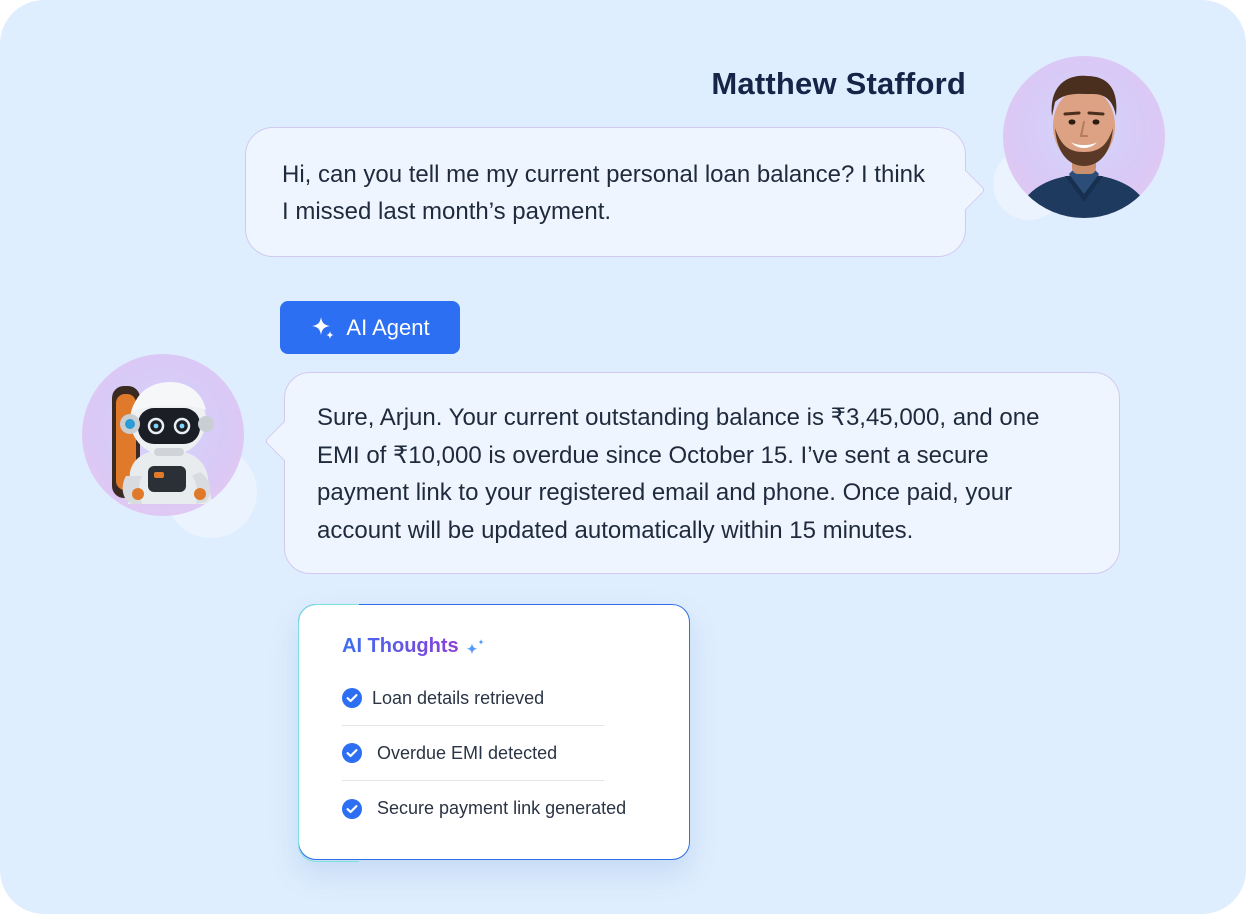 This screenshot has width=1246, height=914. Describe the element at coordinates (838, 83) in the screenshot. I see `user-name: Matthew Stafford` at that location.